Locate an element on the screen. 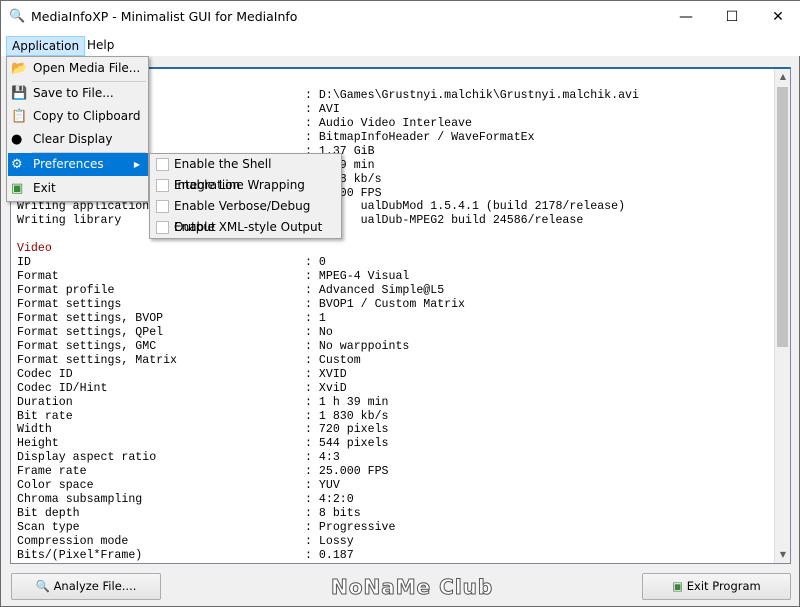  info-row: Compression mode : Lossy is located at coordinates (328, 542).